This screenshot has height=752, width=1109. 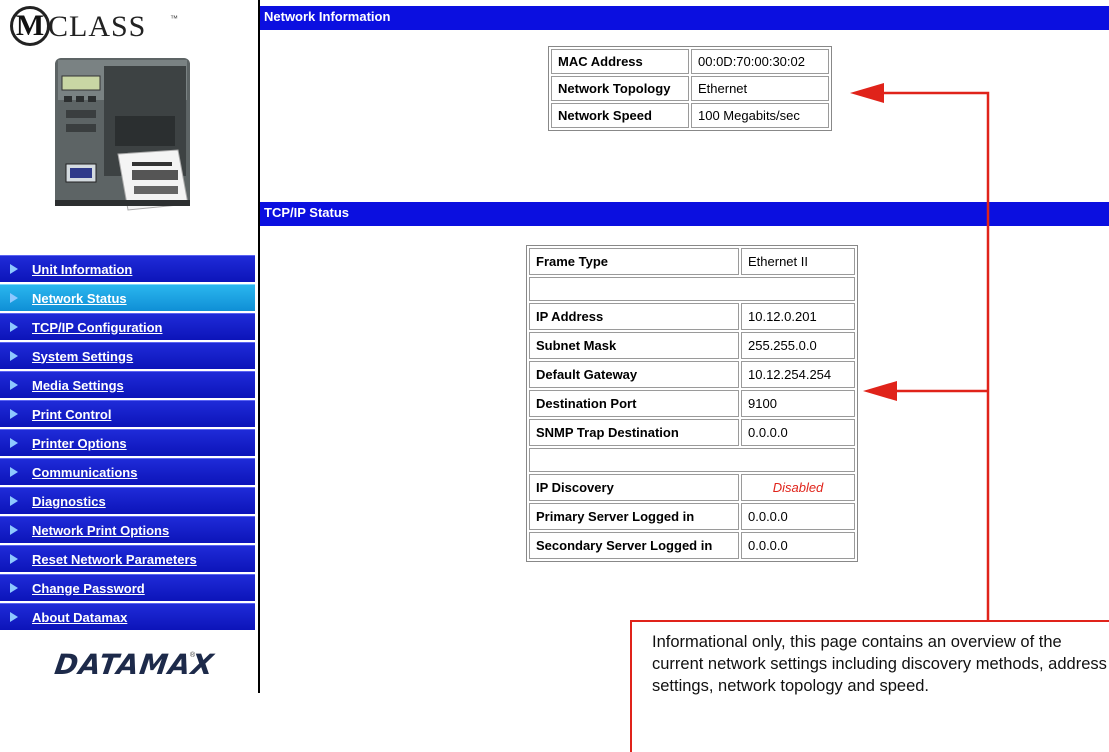 What do you see at coordinates (620, 61) in the screenshot?
I see `mac-address-label: MAC Address` at bounding box center [620, 61].